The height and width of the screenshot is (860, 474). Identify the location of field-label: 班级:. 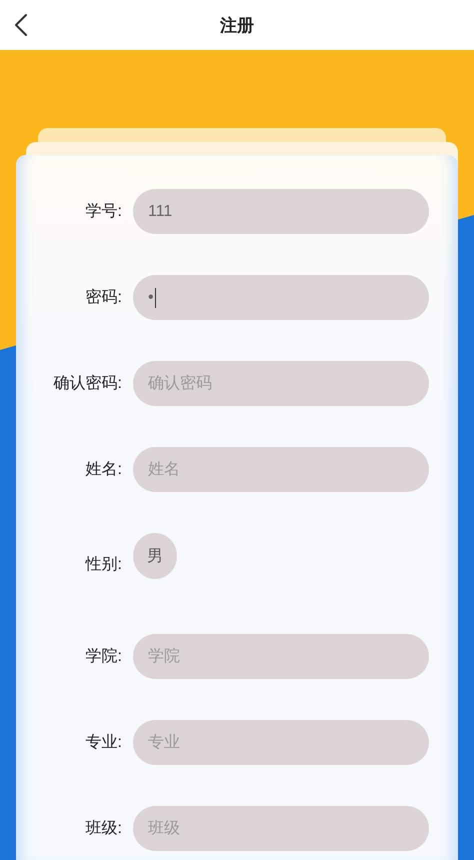
(103, 828).